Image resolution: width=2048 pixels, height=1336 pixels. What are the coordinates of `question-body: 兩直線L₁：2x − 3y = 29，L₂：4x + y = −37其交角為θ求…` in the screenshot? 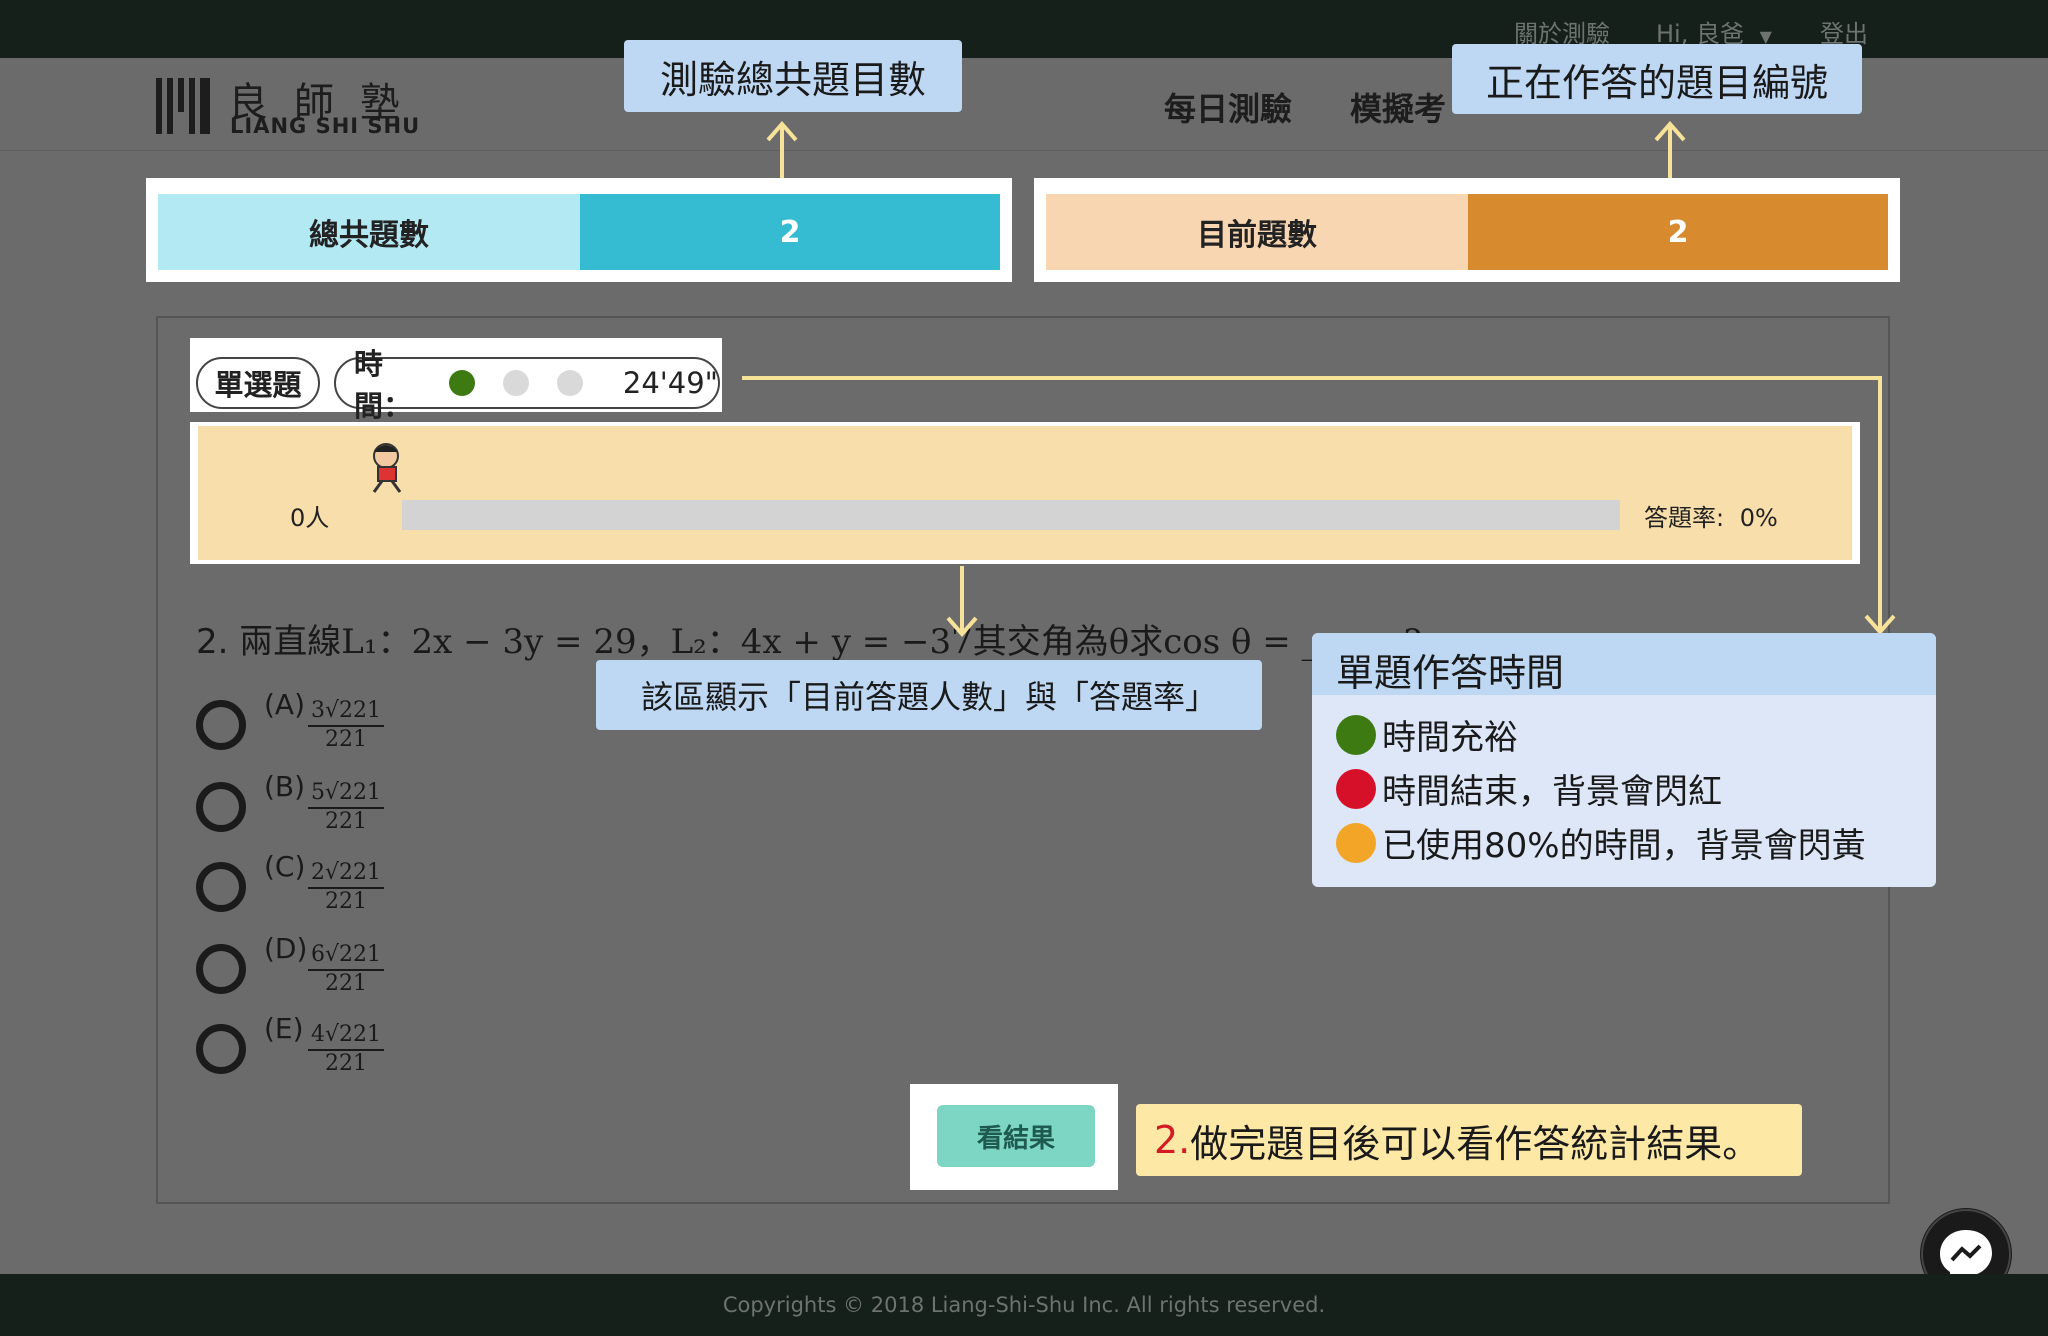 It's located at (830, 642).